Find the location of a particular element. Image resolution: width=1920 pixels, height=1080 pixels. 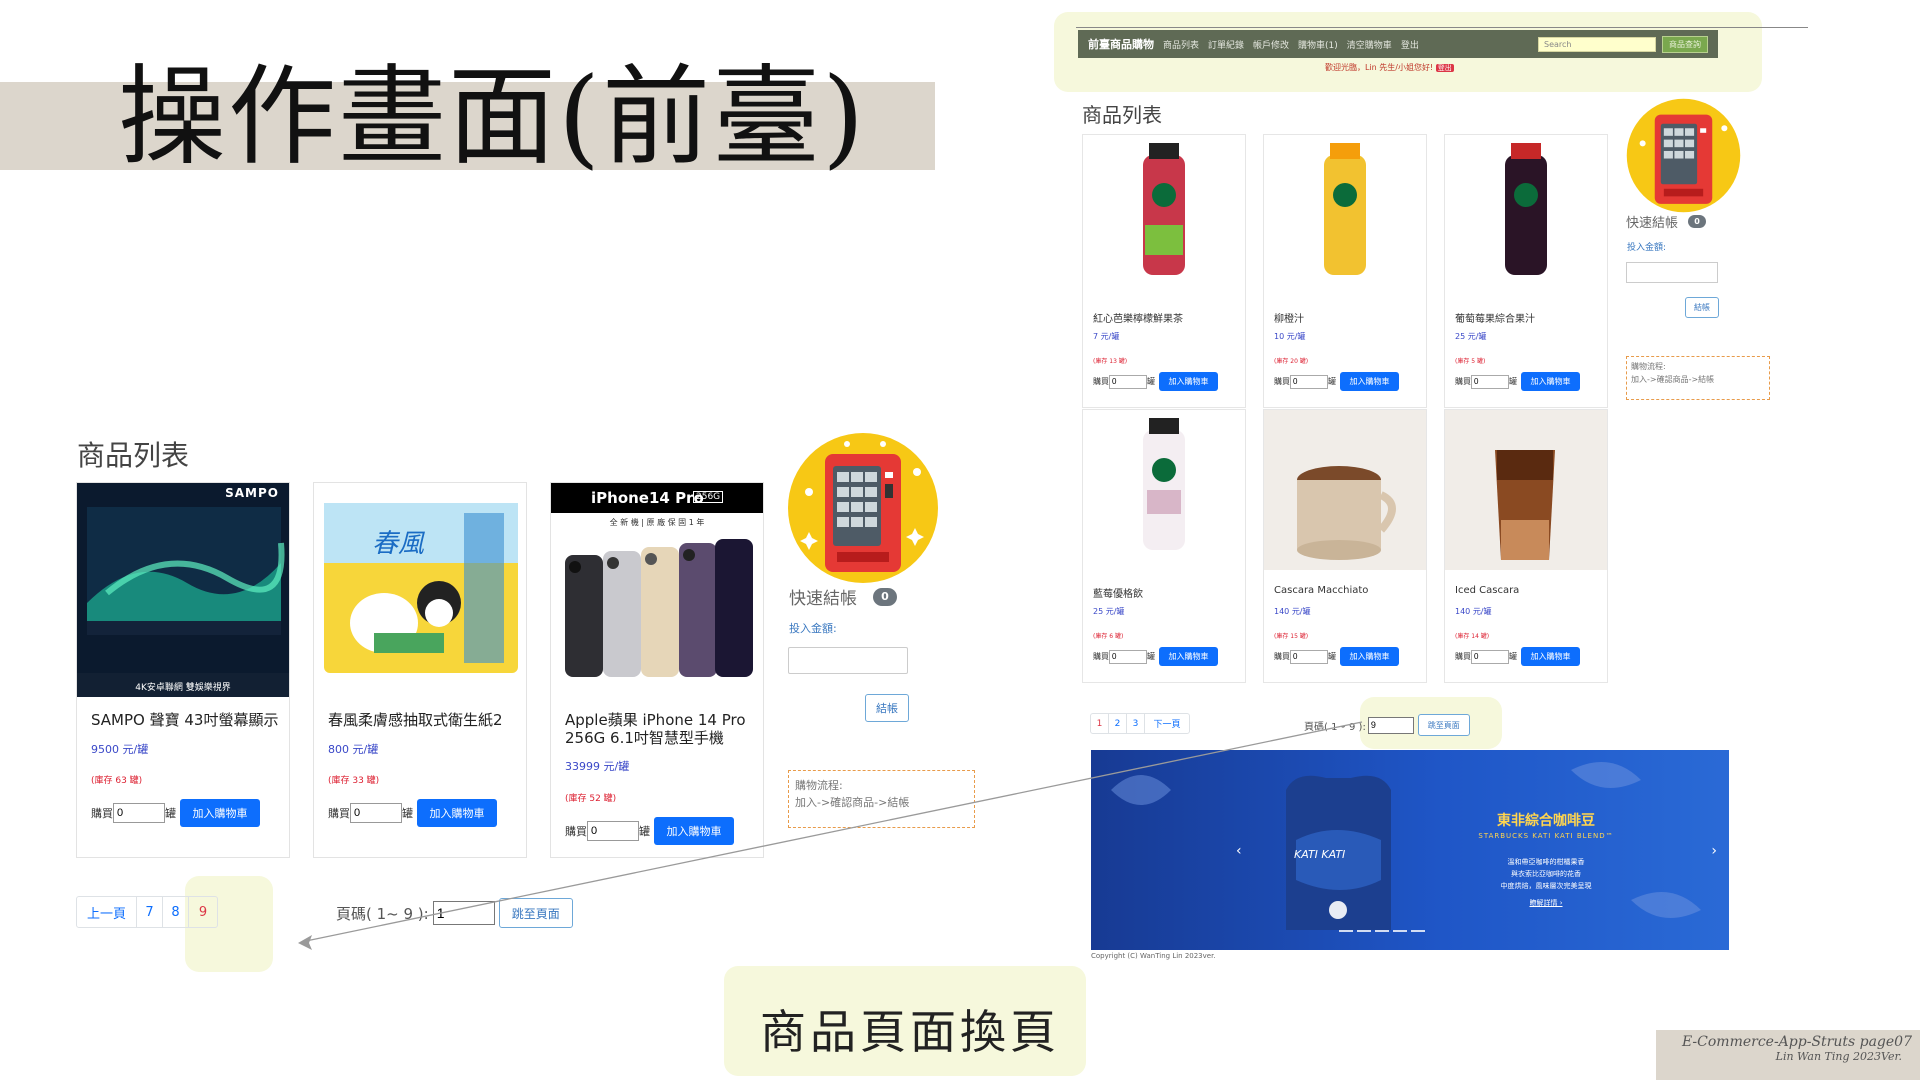

nav-item: 訂單紀錄 is located at coordinates (1226, 44).